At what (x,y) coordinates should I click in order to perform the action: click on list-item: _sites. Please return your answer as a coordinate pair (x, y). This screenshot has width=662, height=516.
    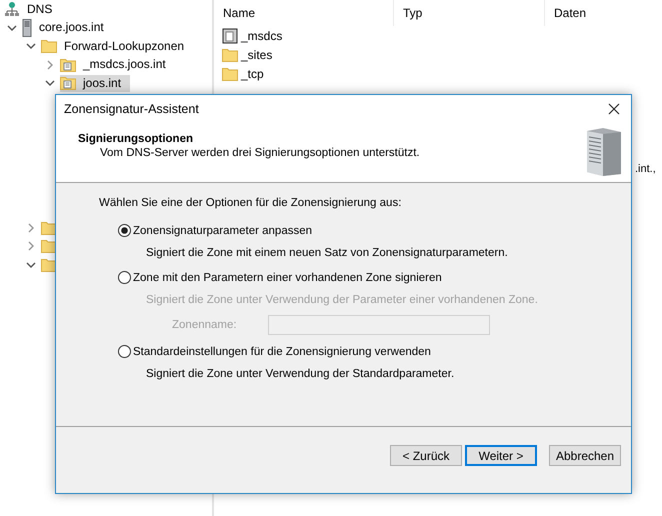
    Looking at the image, I should click on (256, 55).